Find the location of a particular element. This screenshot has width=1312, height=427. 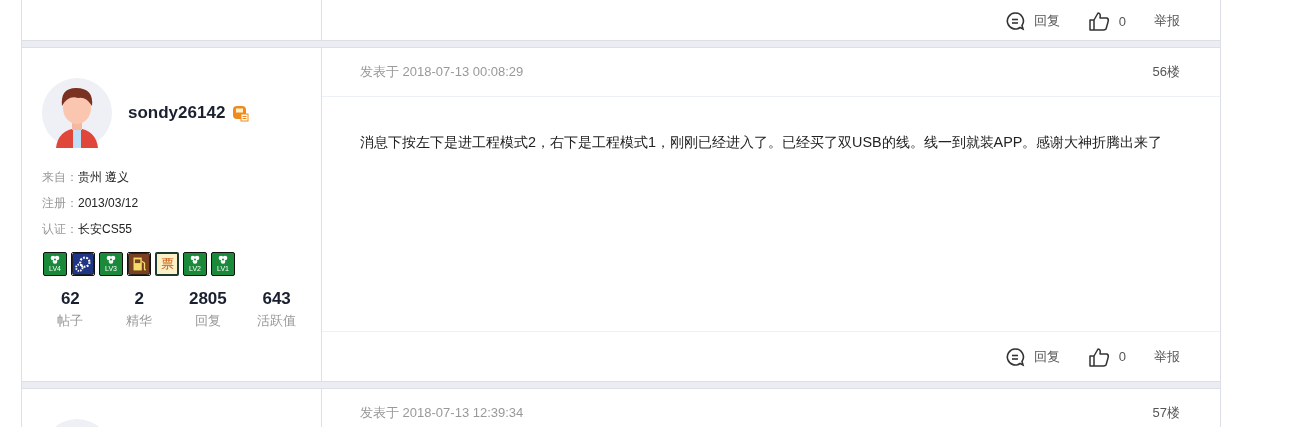

fuel-pump-icon is located at coordinates (139, 264).